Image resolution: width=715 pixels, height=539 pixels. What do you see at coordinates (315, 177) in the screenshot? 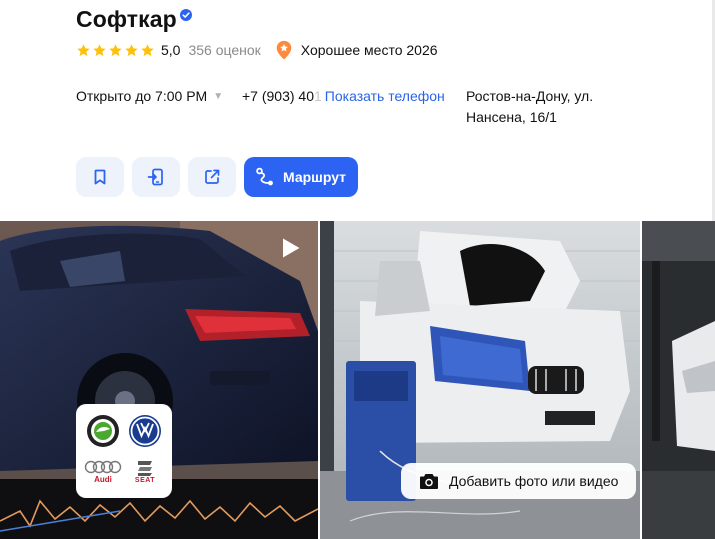
I see `route-button-label: Маршрут` at bounding box center [315, 177].